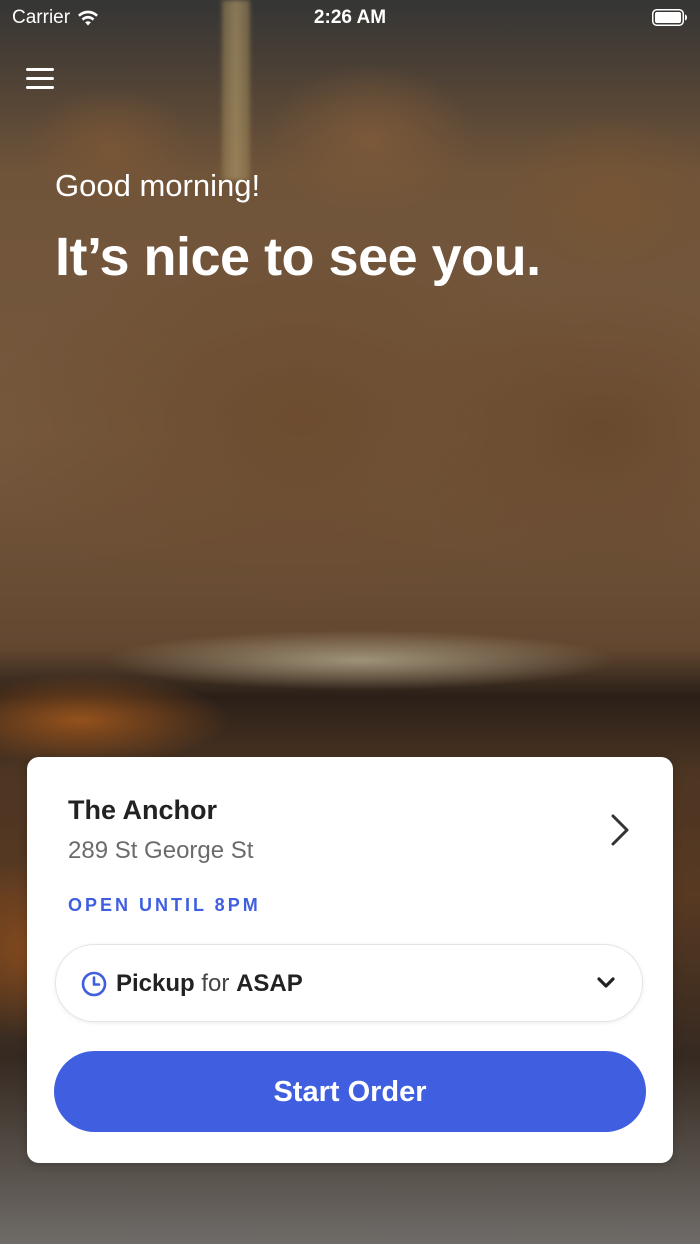 The height and width of the screenshot is (1244, 700). Describe the element at coordinates (40, 87) in the screenshot. I see `menu-icon-bar-bottom` at that location.